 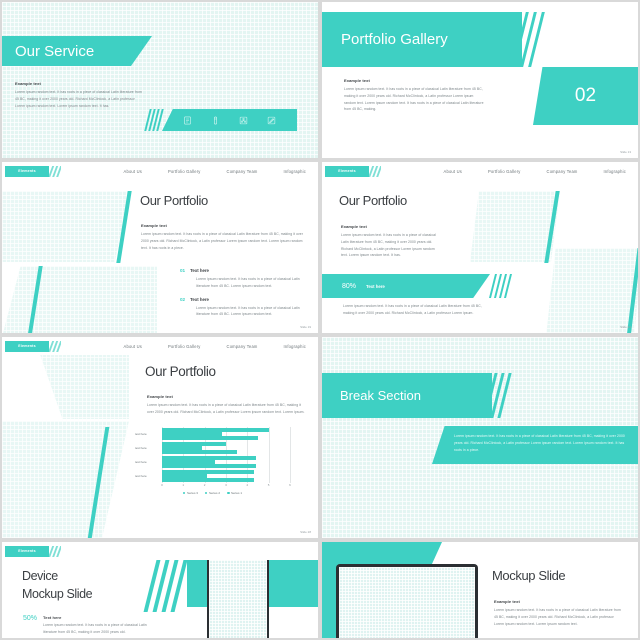 What do you see at coordinates (184, 493) in the screenshot?
I see `legend-swatch` at bounding box center [184, 493].